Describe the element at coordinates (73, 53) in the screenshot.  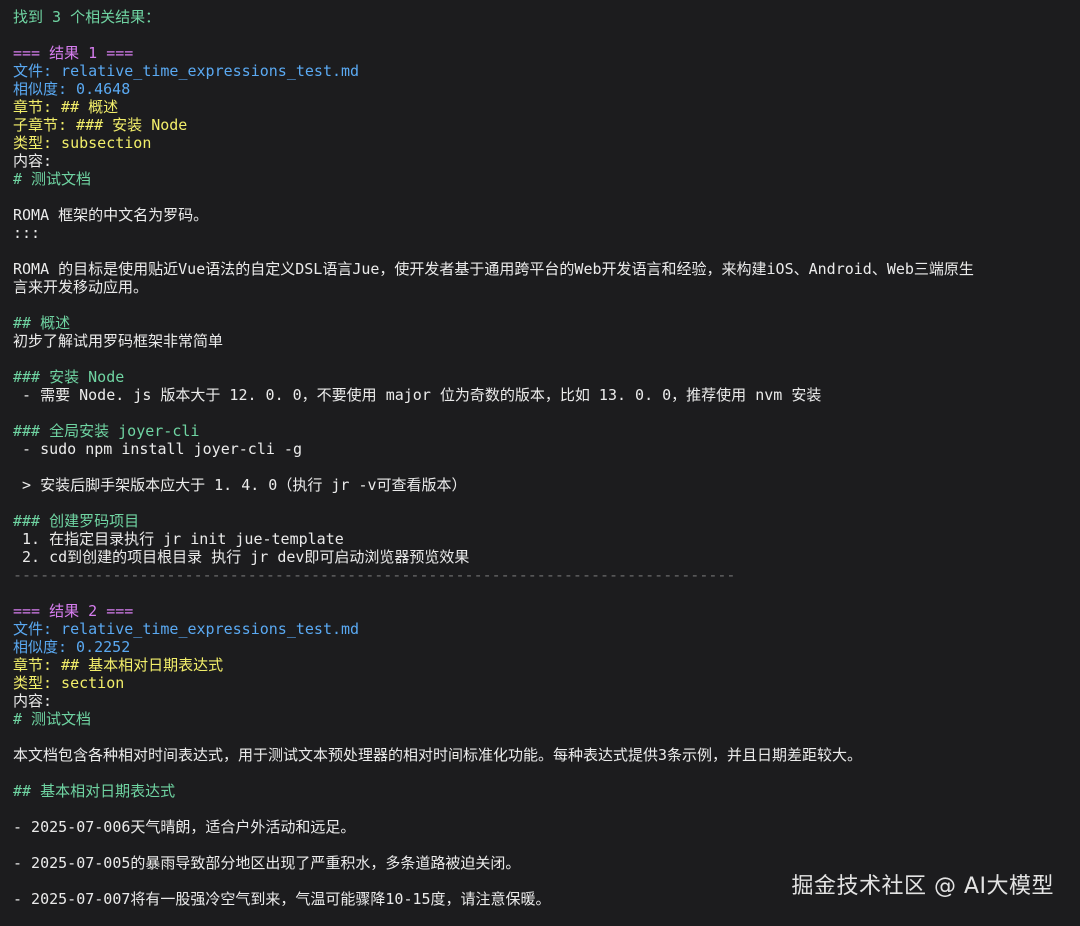
I see `result-heading: === 结果 1 ===` at that location.